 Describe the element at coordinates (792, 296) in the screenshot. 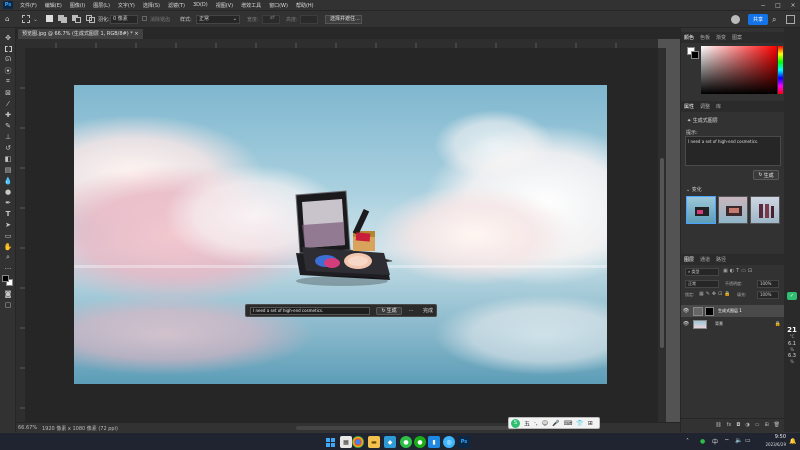

I see `shield-icon: ✓` at that location.